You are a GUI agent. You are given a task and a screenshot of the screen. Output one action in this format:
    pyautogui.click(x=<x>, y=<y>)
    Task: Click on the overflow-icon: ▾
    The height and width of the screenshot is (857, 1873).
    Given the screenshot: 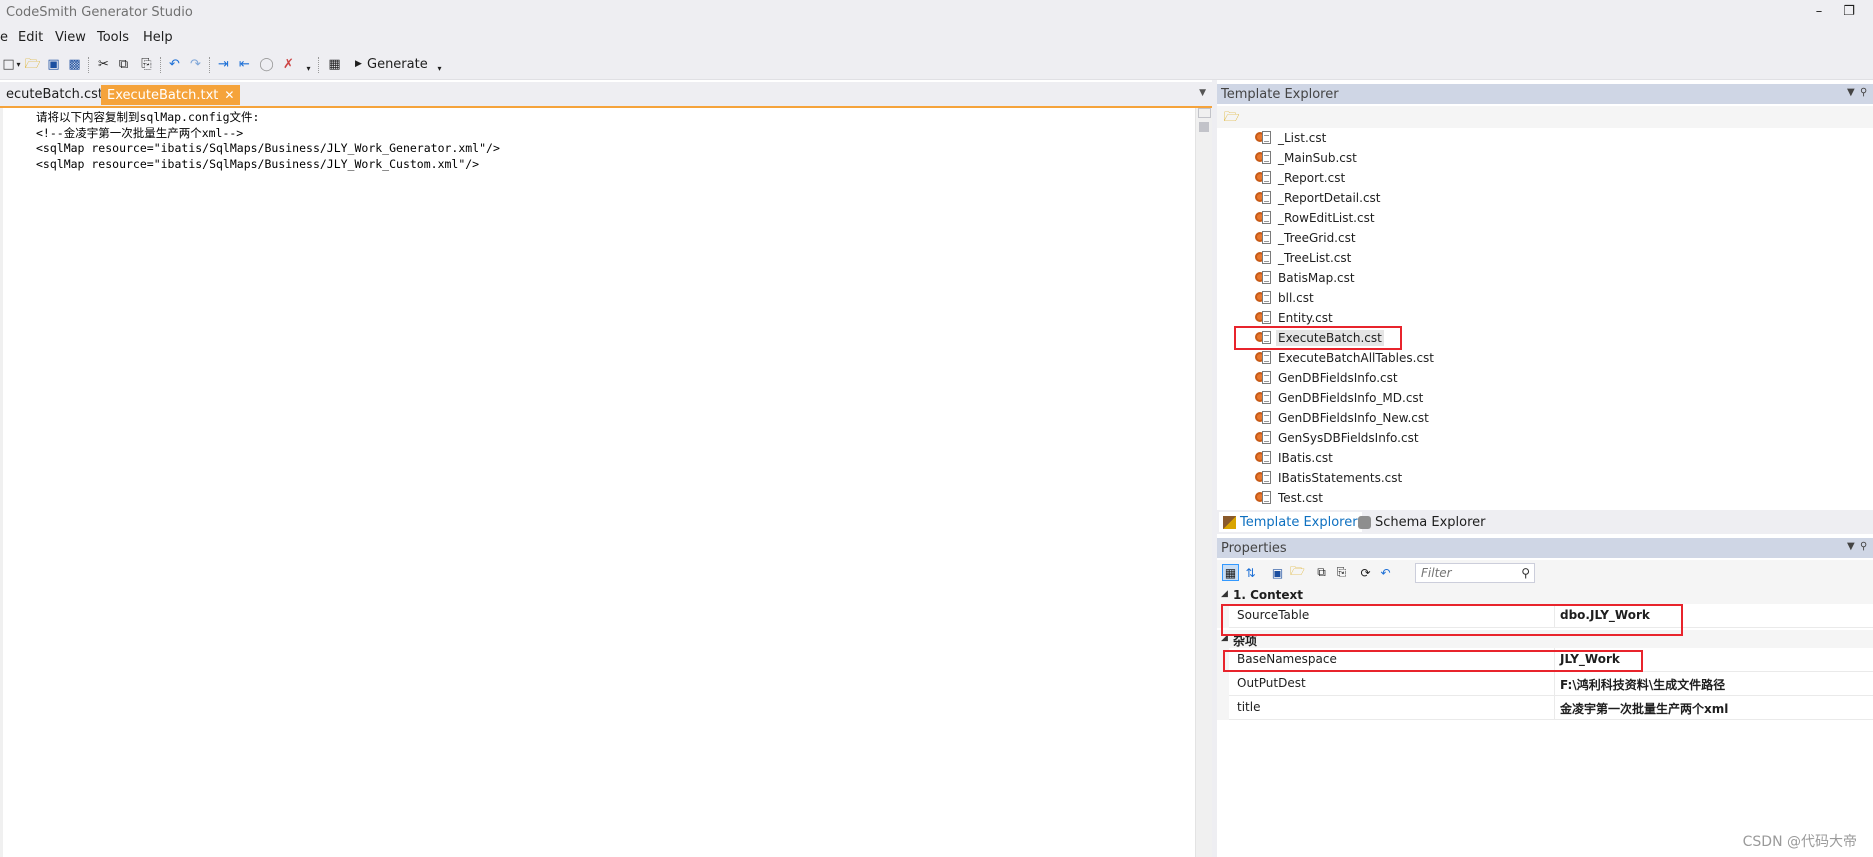 What is the action you would take?
    pyautogui.click(x=308, y=68)
    